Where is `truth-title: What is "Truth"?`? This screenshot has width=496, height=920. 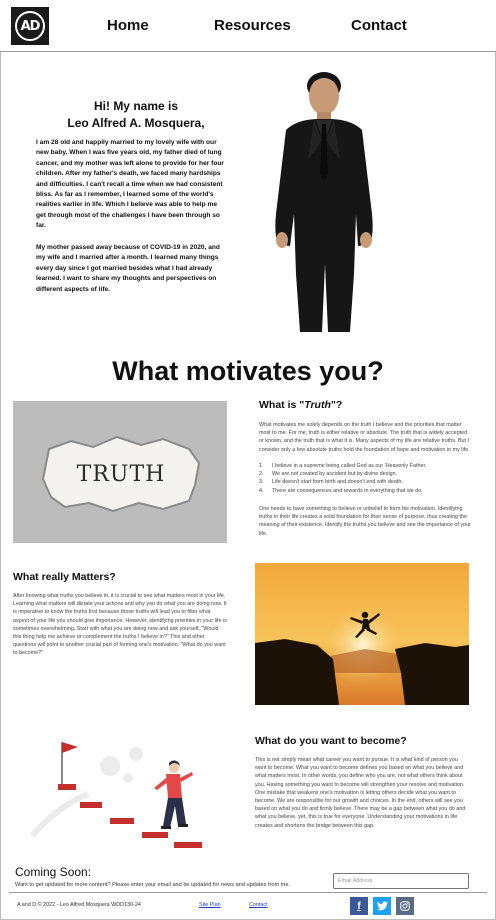
truth-title: What is "Truth"? is located at coordinates (300, 405).